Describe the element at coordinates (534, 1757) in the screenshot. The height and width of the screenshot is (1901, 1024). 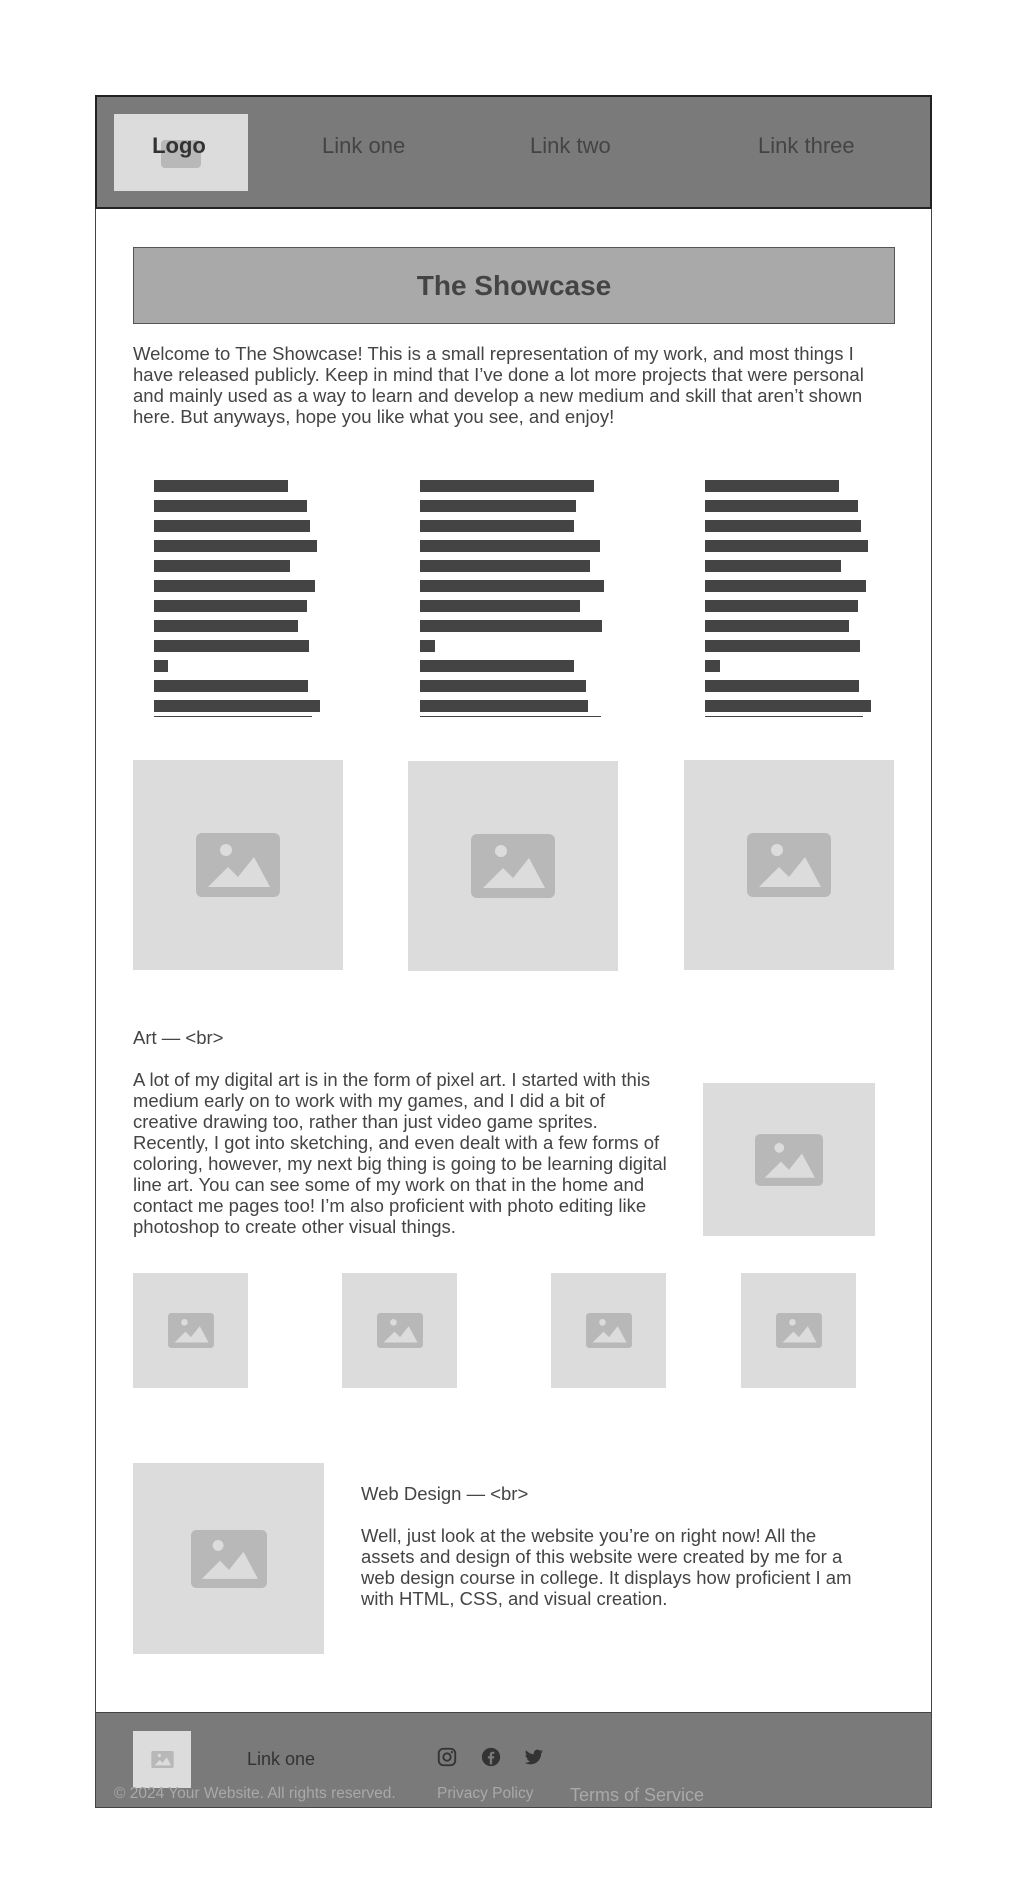
I see `twitter-icon` at that location.